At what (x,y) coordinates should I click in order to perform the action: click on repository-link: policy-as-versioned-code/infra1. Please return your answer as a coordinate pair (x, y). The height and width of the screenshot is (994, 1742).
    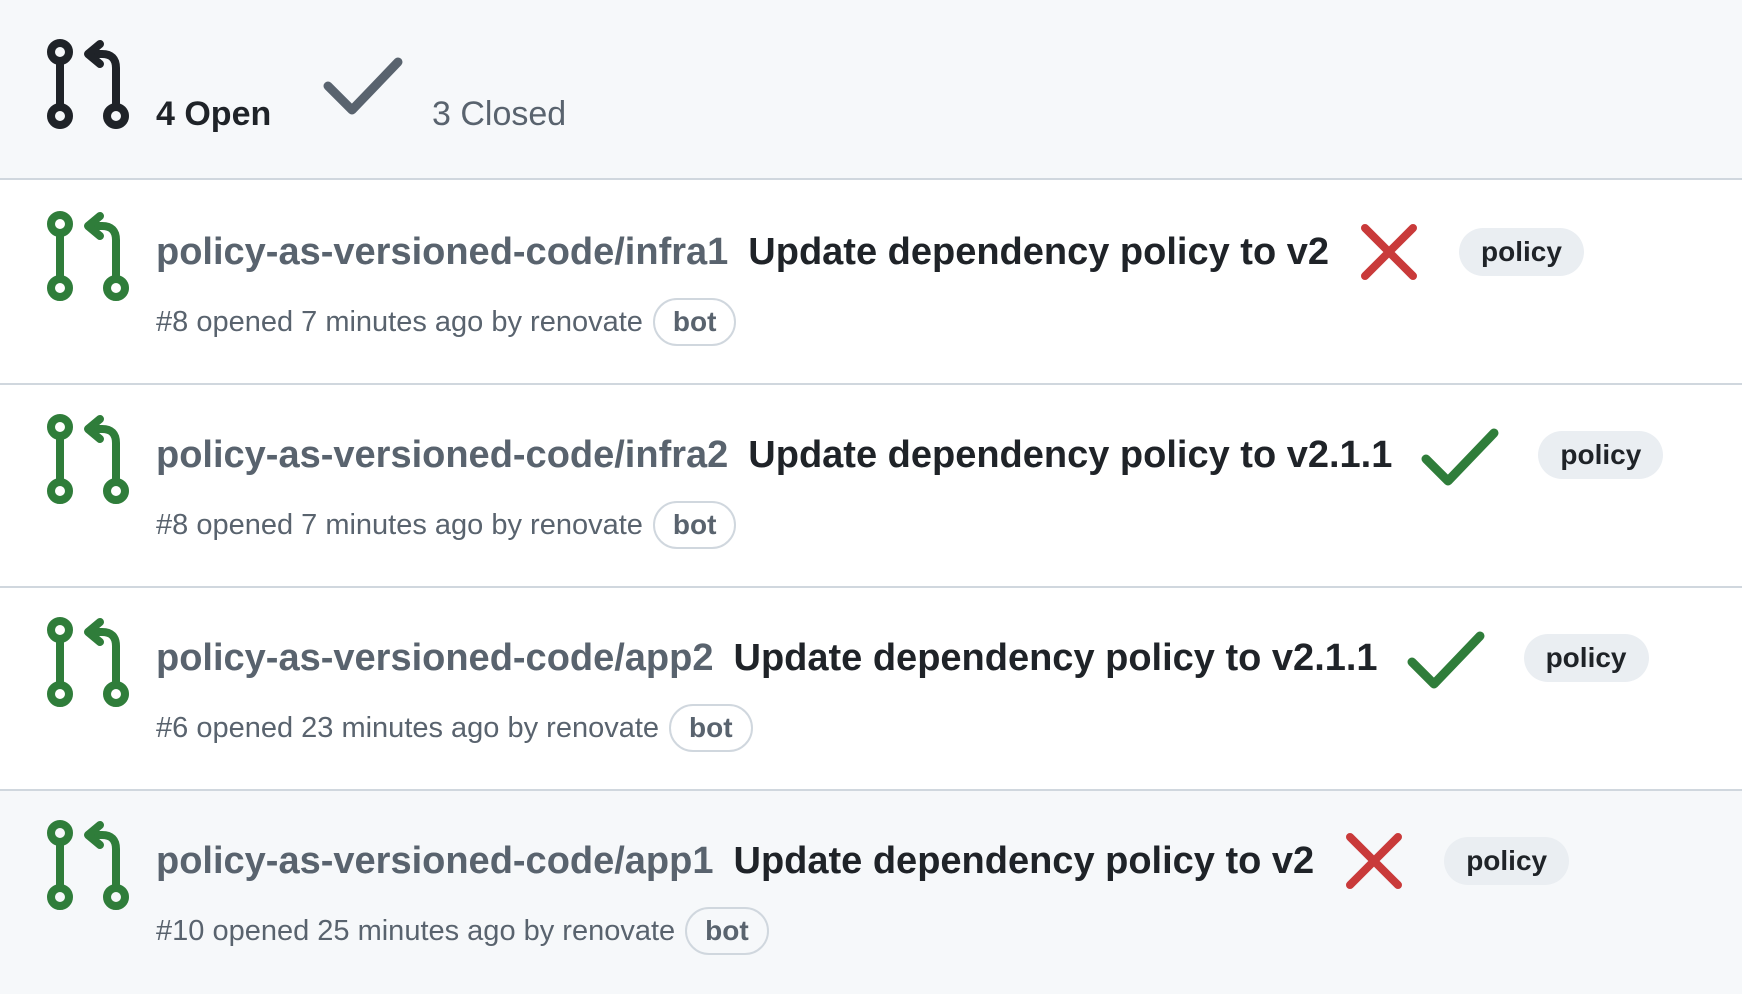
    Looking at the image, I should click on (442, 252).